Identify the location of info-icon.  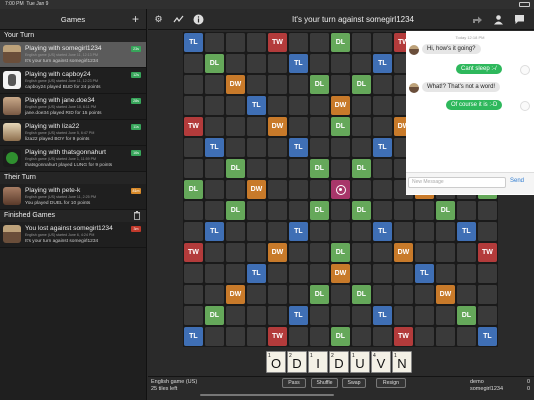
(198, 19).